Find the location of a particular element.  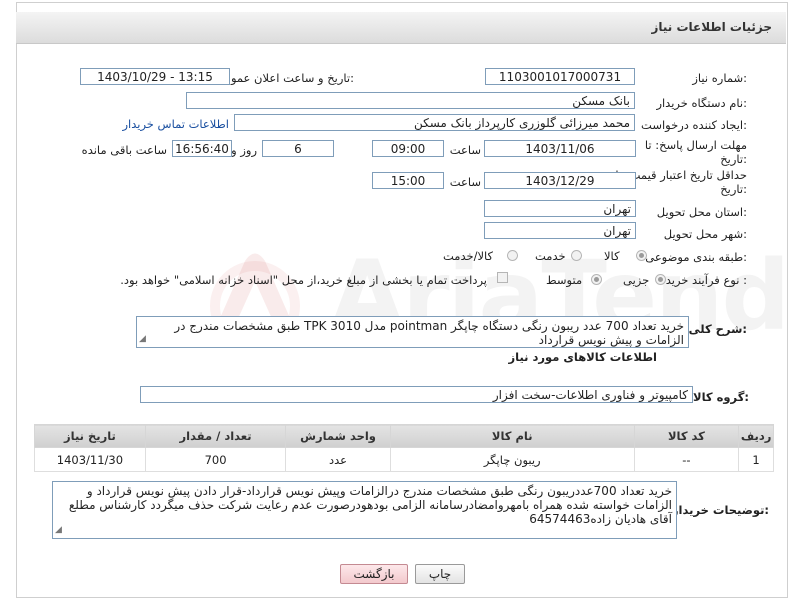

col-row-number: ردیف is located at coordinates (756, 436).